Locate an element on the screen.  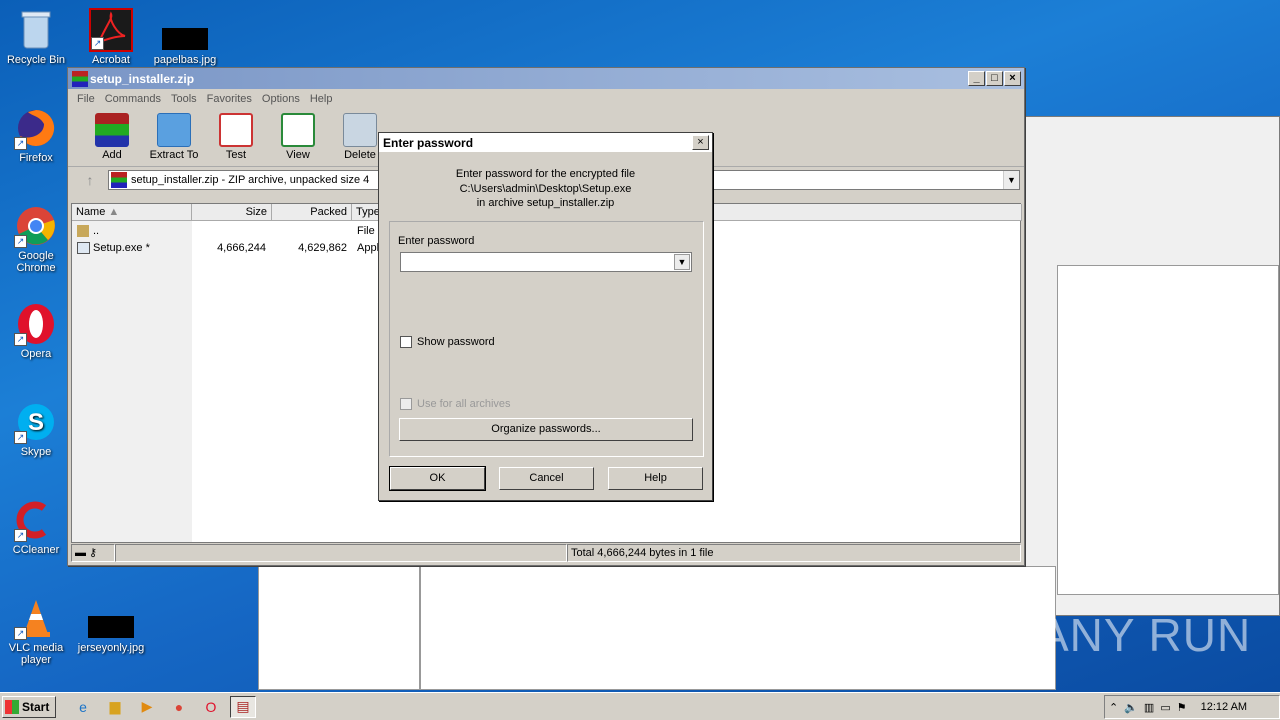
menu-file: File is located at coordinates (86, 99).